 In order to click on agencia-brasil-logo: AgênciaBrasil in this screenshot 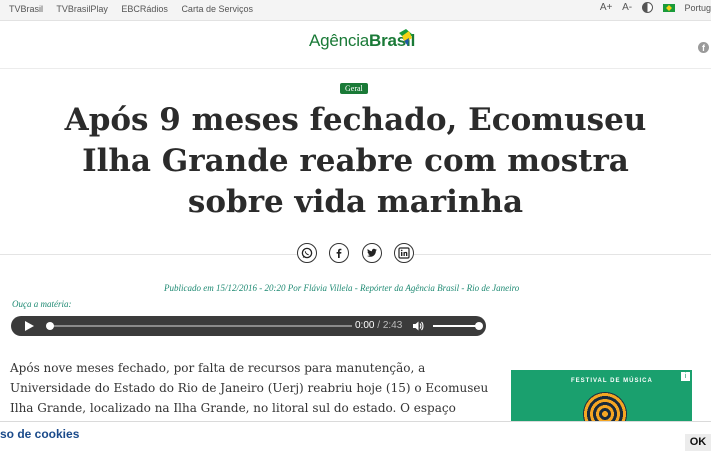, I will do `click(362, 44)`.